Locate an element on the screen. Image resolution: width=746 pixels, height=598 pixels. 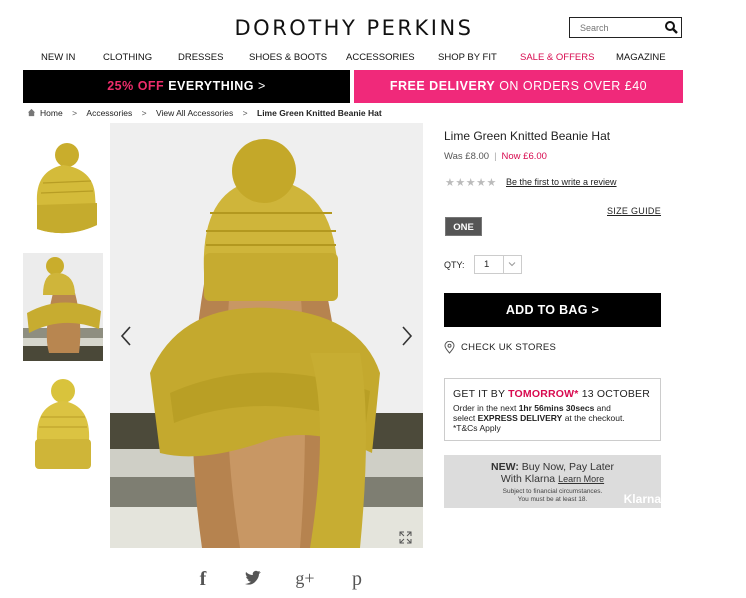
klarna-logo: Klarna is located at coordinates (642, 499).